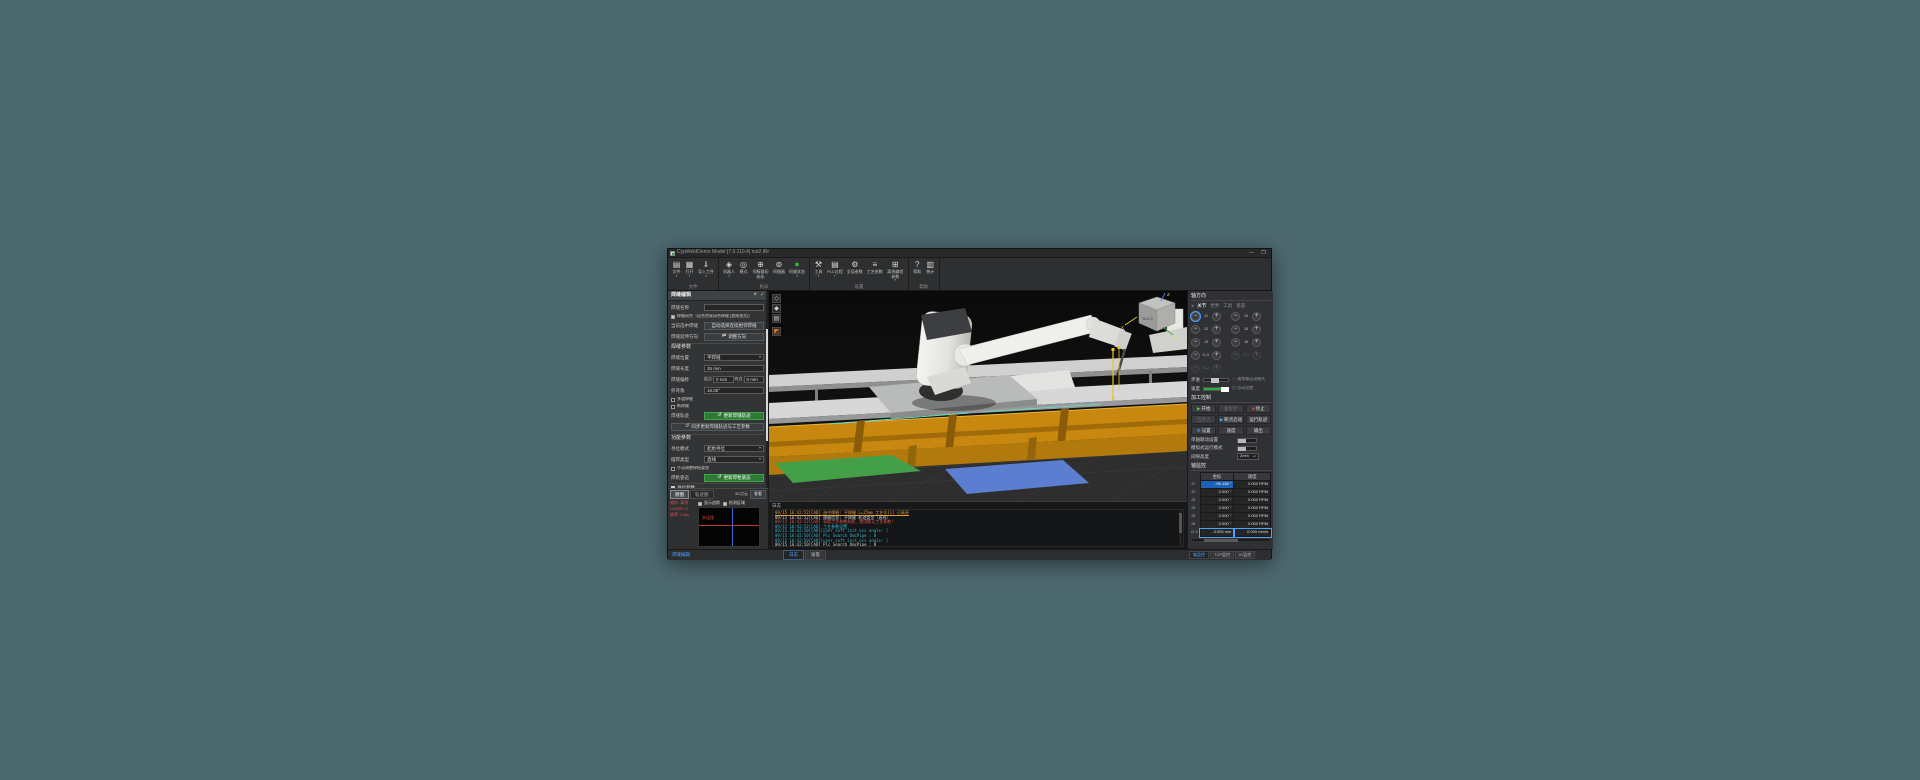 The image size is (1920, 780). Describe the element at coordinates (767, 385) in the screenshot. I see `scrollbar-thumb` at that location.